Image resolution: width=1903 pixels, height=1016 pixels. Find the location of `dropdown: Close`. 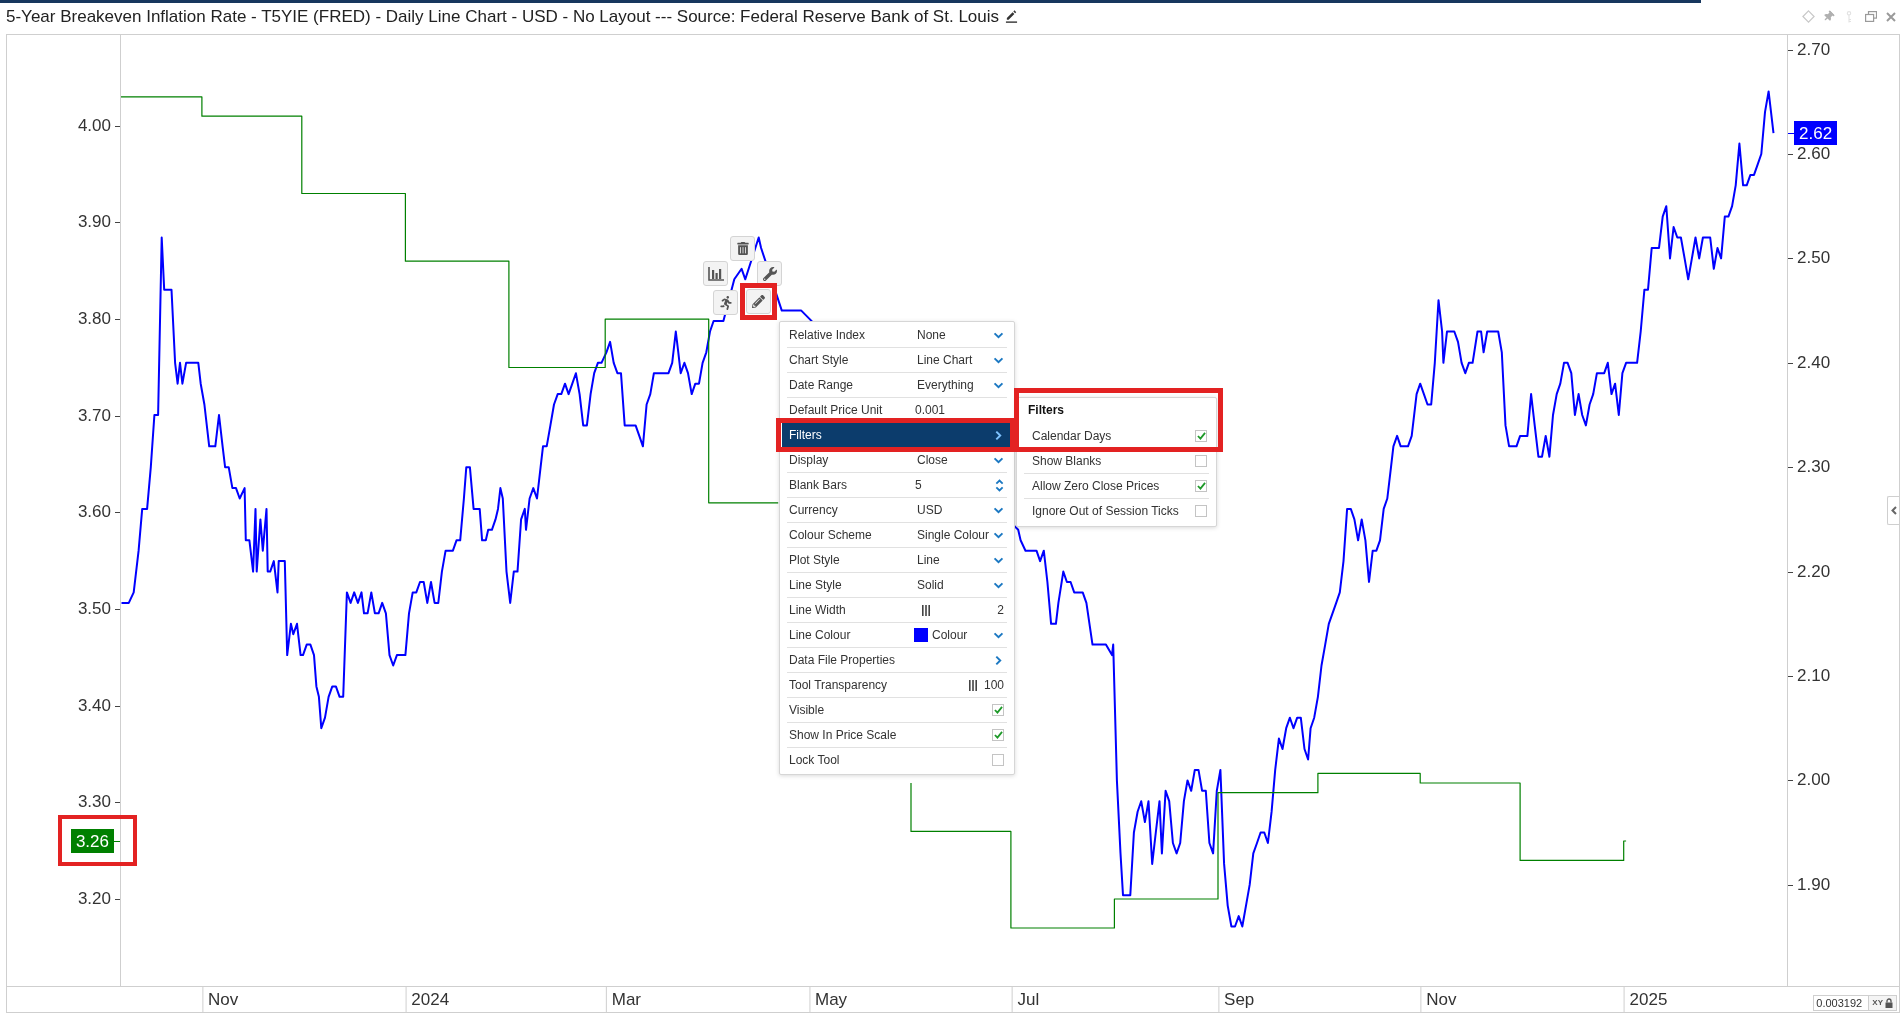

dropdown: Close is located at coordinates (960, 460).